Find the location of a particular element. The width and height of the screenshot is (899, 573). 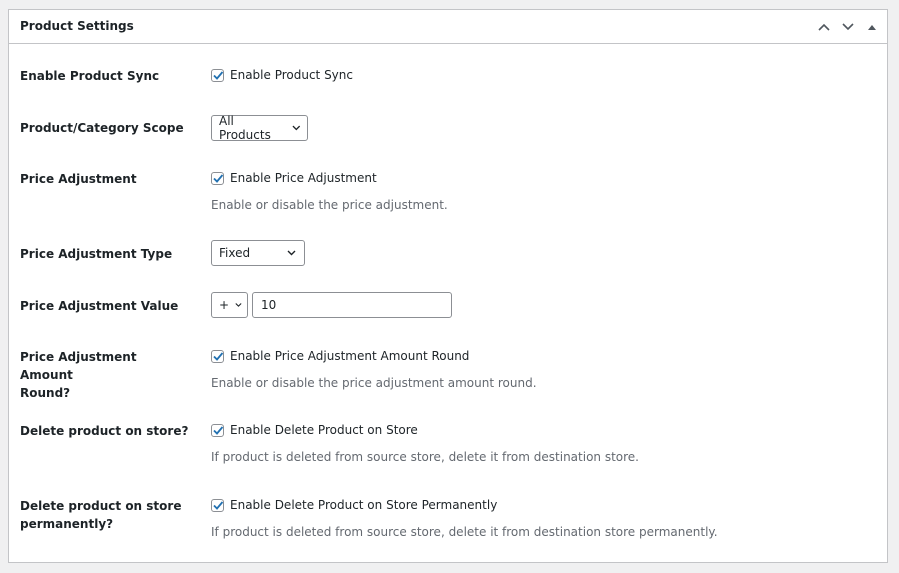

amount-round-checkbox-label: Enable Price Adjustment Amount Round is located at coordinates (543, 356).